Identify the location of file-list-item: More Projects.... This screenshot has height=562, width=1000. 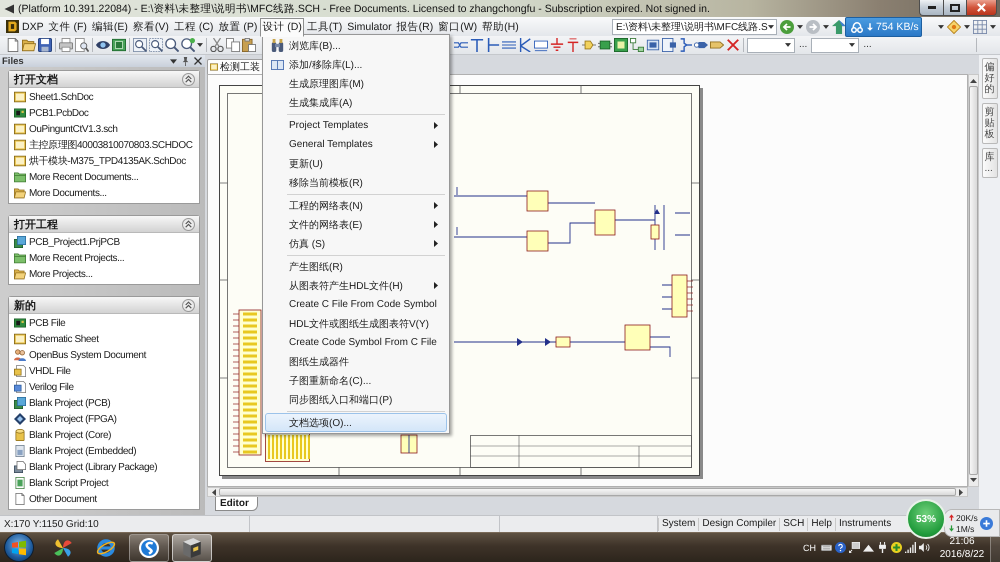
(104, 274).